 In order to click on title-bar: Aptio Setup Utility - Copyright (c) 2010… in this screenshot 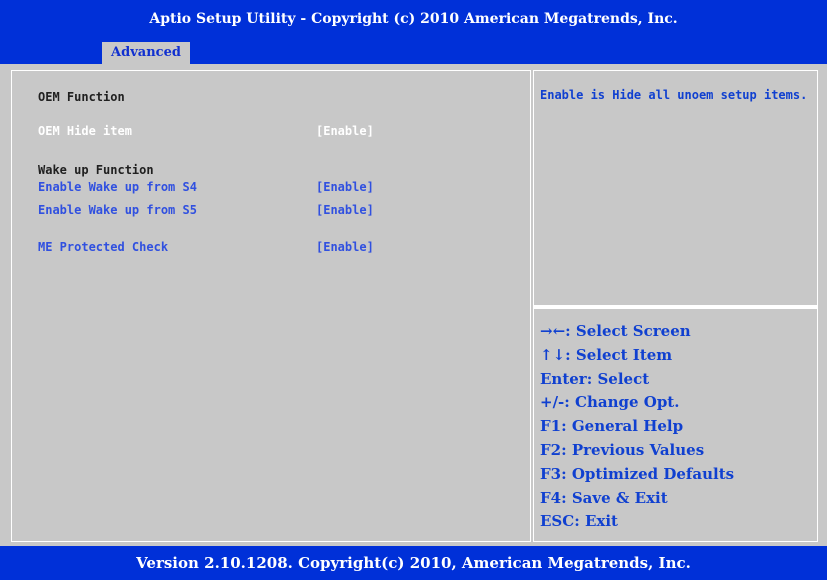, I will do `click(413, 19)`.